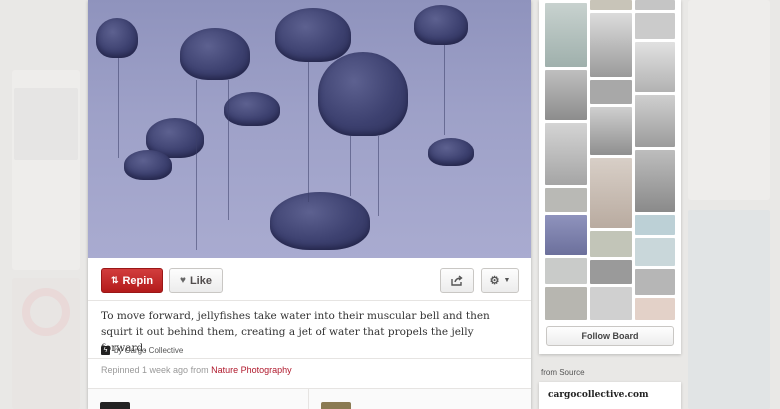 This screenshot has width=780, height=409. Describe the element at coordinates (494, 281) in the screenshot. I see `gear-icon: ⚙` at that location.